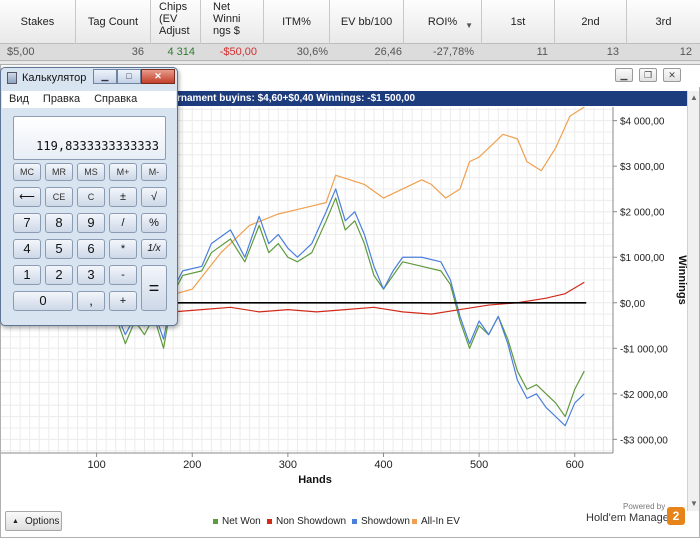 This screenshot has height=538, width=700. I want to click on key-minus: -, so click(123, 275).